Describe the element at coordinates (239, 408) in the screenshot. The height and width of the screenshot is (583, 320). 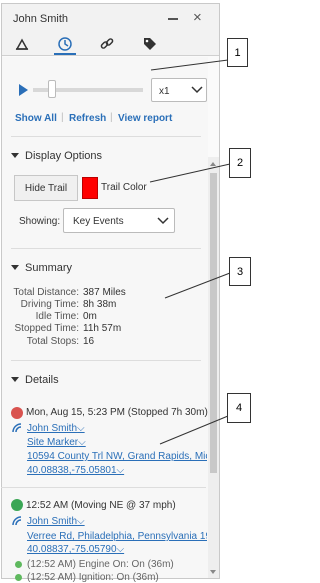
I see `callout-badge: 4` at that location.